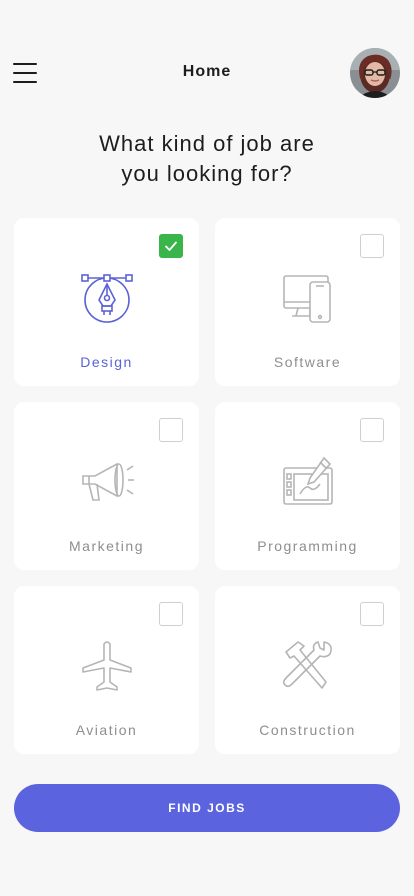  I want to click on check-icon, so click(171, 246).